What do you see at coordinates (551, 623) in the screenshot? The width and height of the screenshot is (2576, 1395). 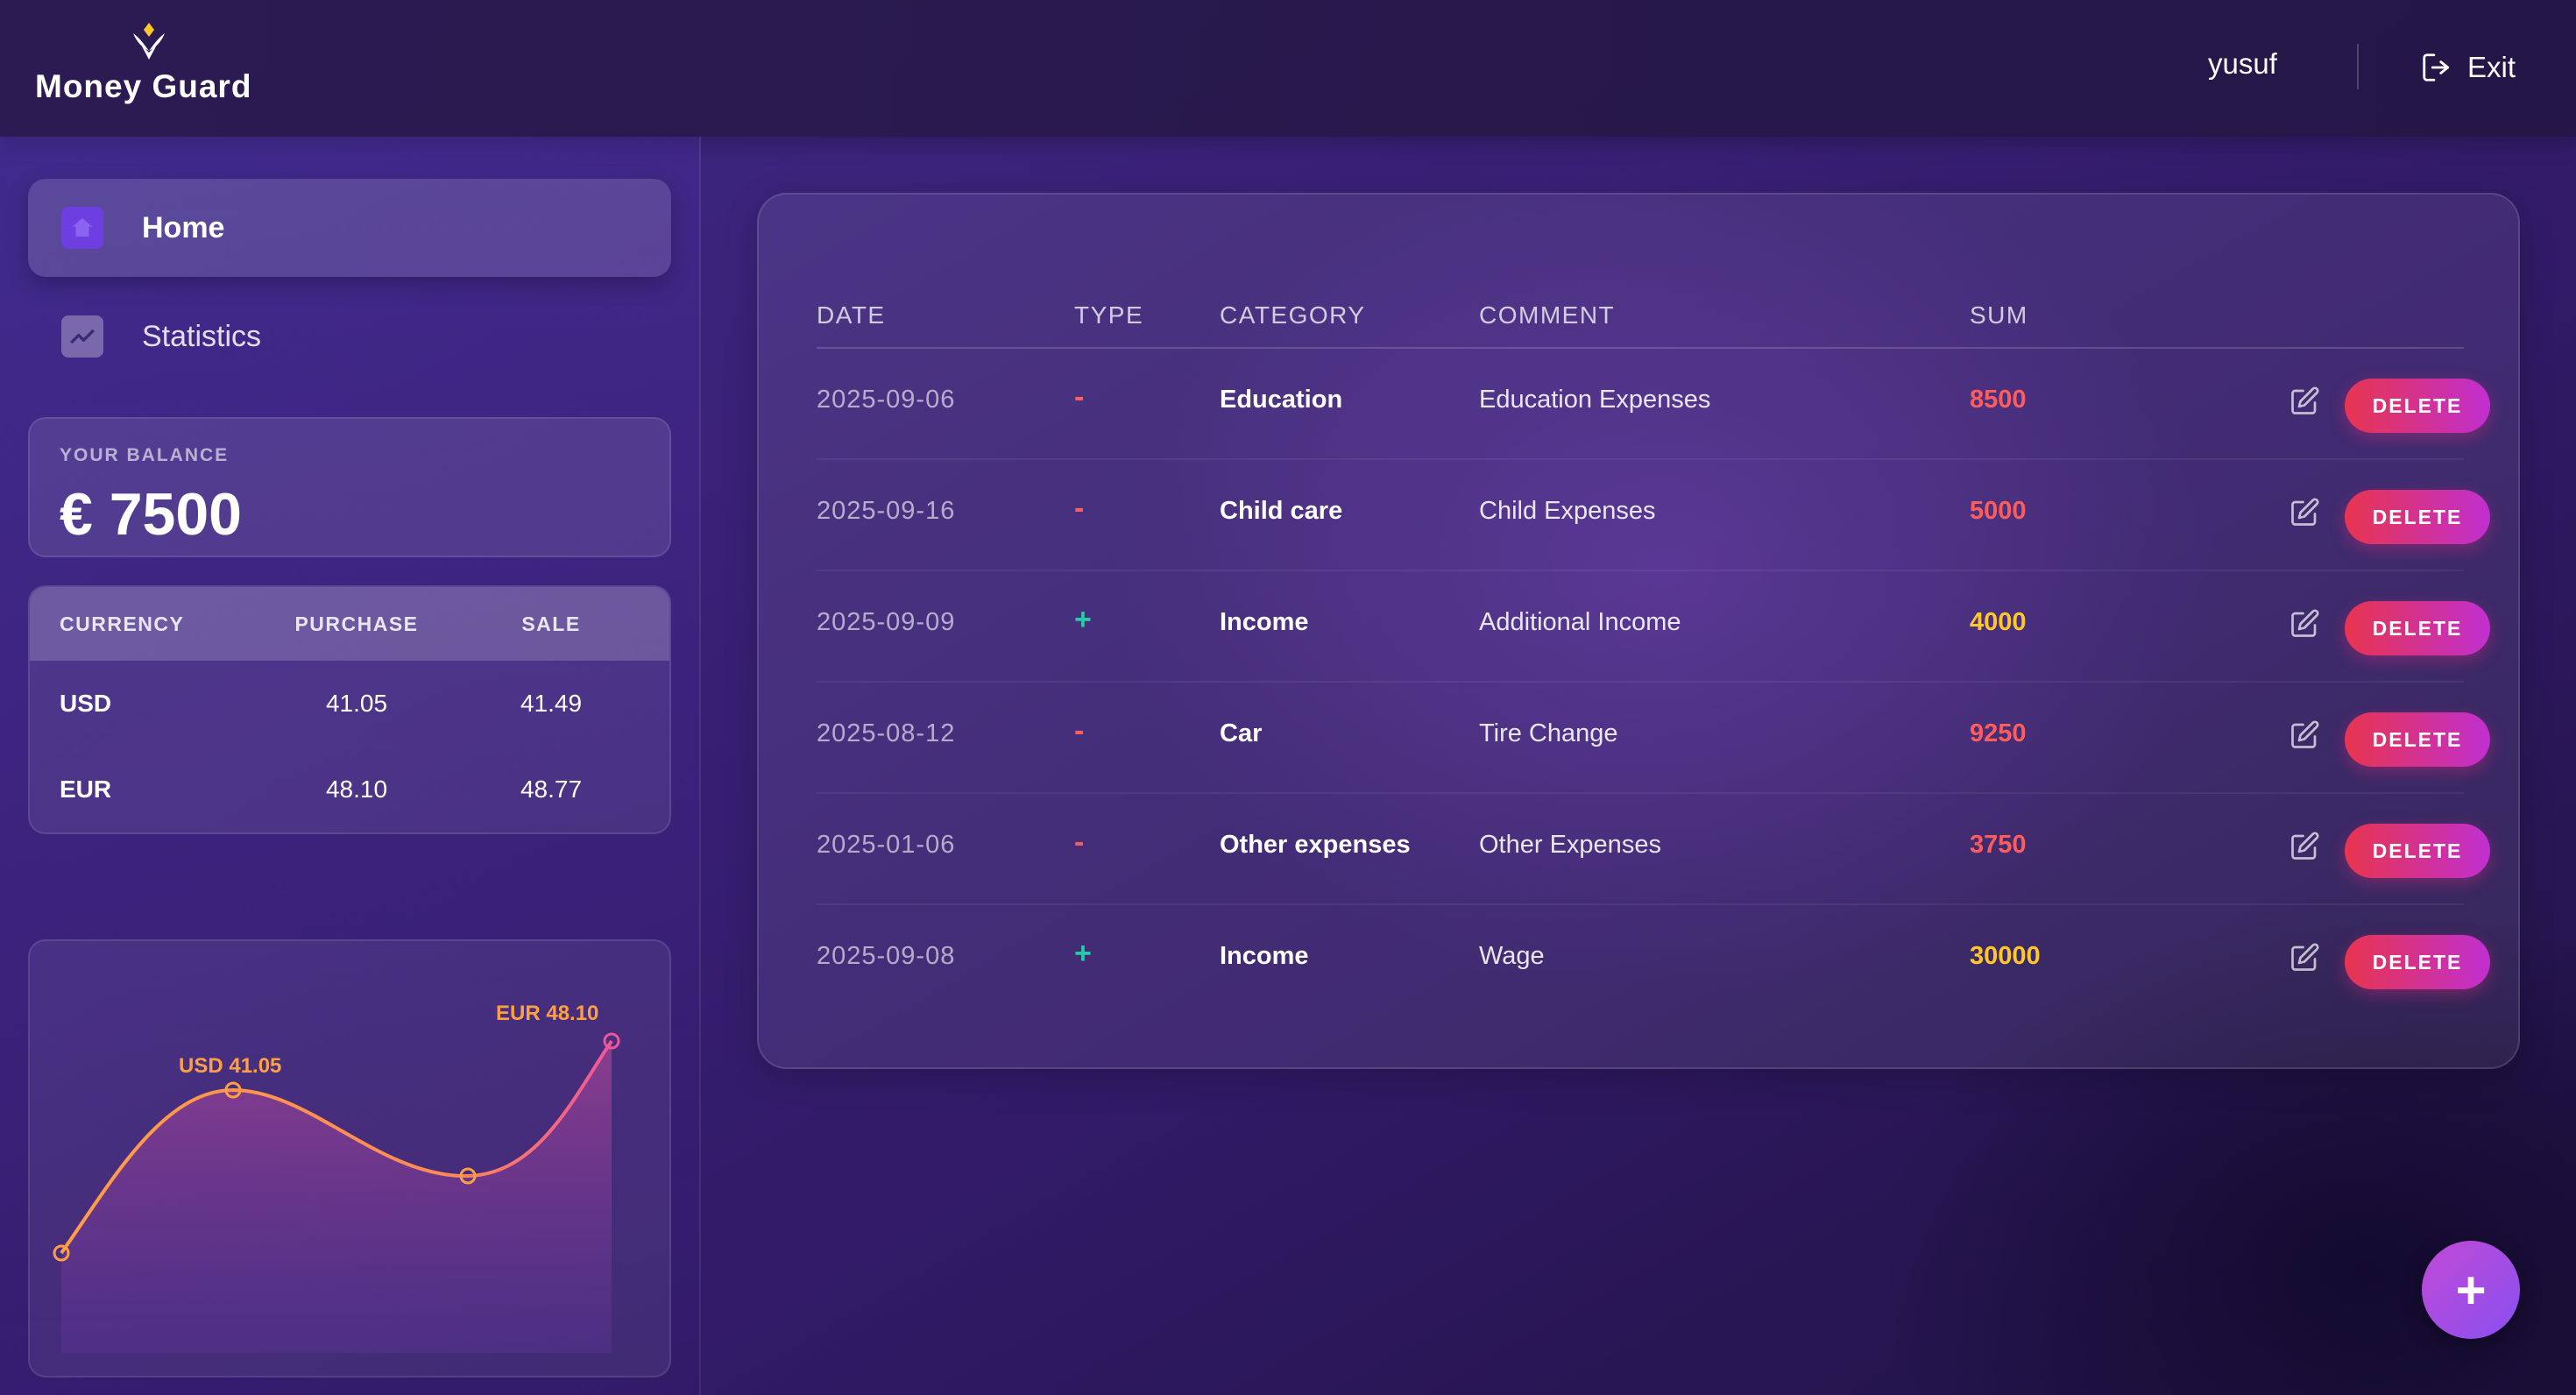 I see `column-header-sale: SALE` at bounding box center [551, 623].